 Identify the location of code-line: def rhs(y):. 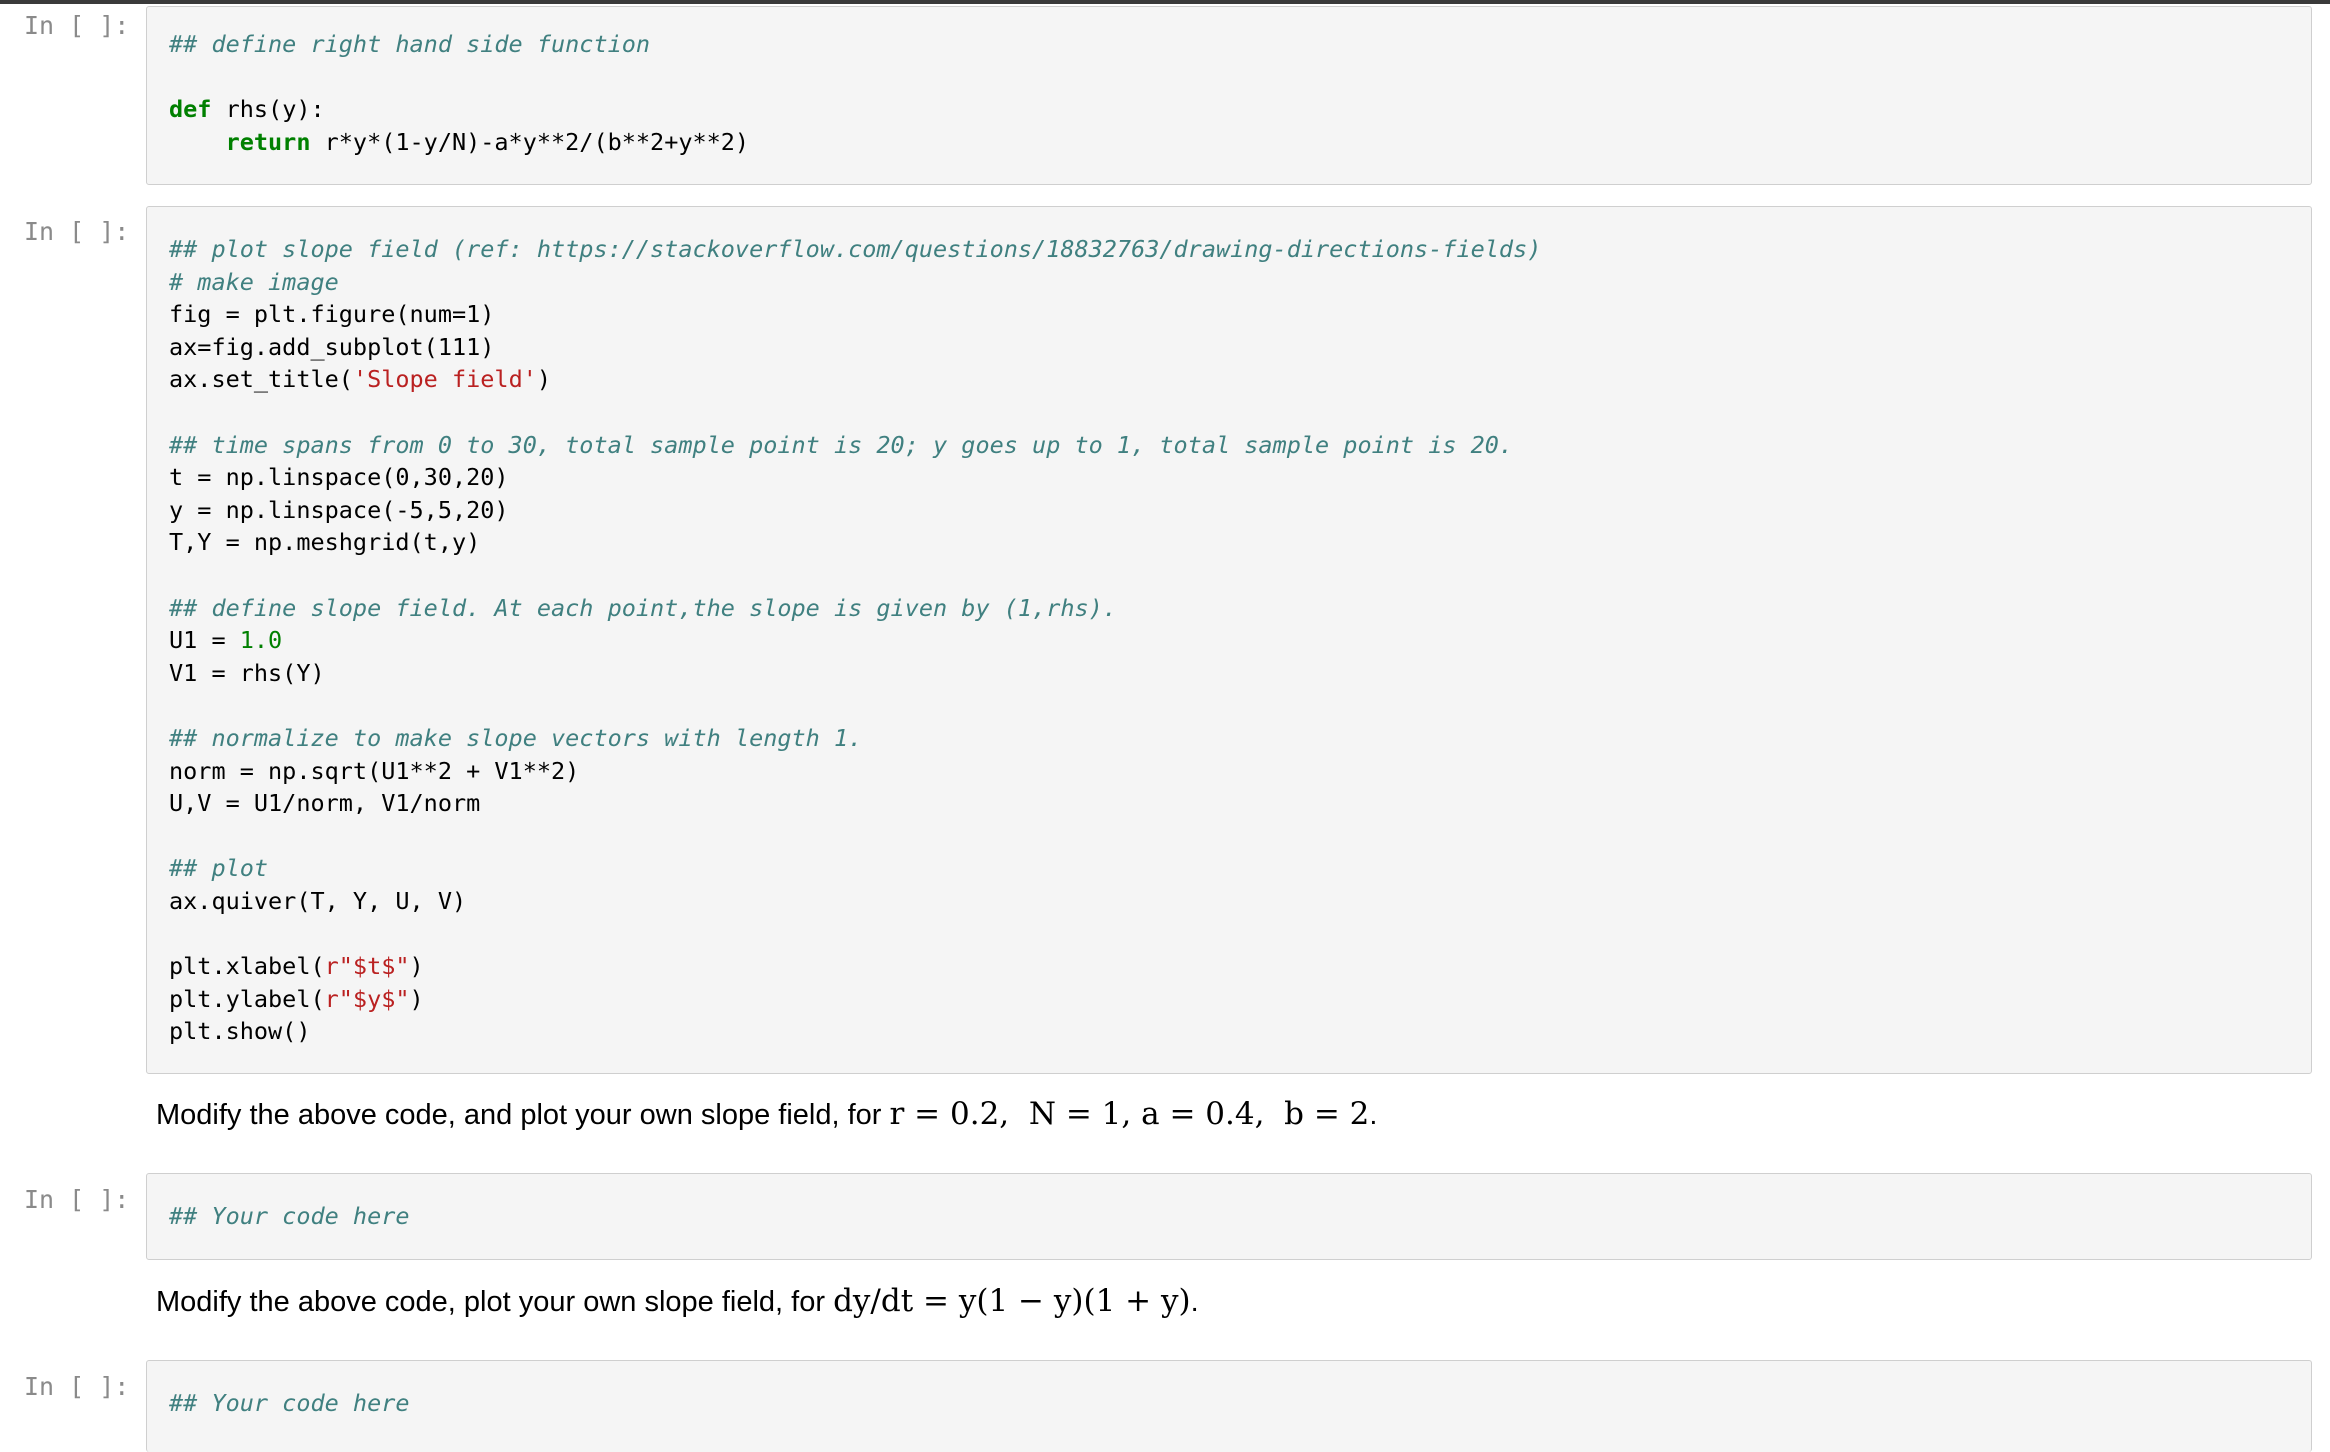
(247, 109).